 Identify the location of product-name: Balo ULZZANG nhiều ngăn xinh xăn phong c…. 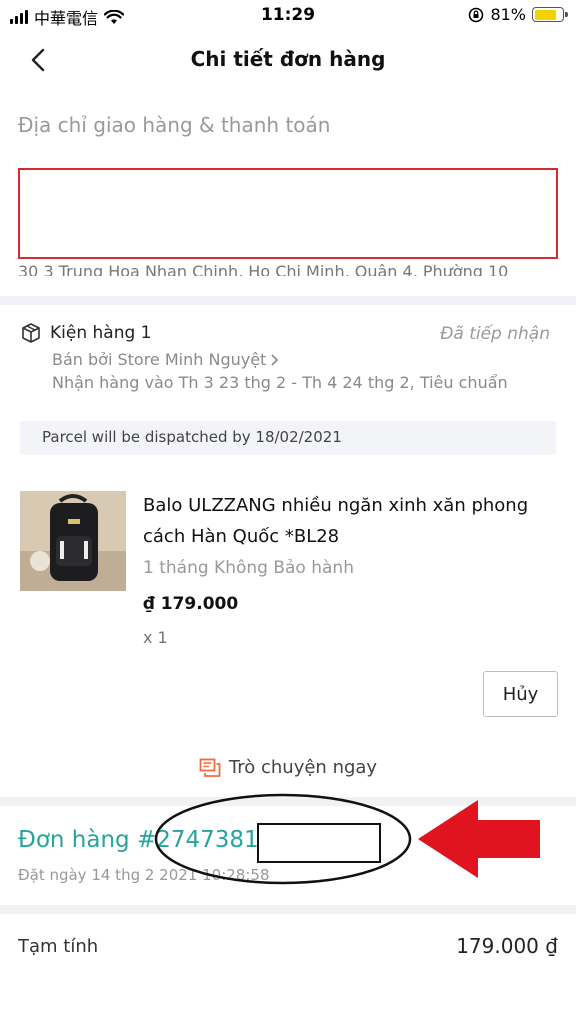
(343, 521).